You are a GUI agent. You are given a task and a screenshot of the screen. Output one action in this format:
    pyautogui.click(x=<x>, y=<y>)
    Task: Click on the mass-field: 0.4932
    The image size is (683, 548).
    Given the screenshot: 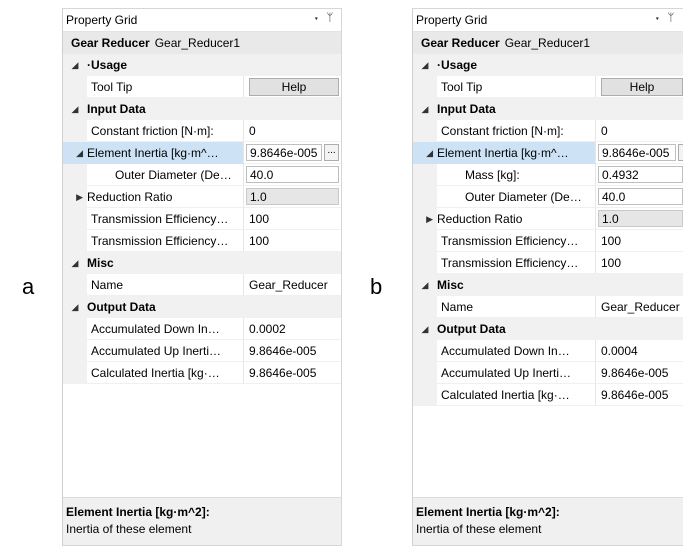 What is the action you would take?
    pyautogui.click(x=640, y=174)
    